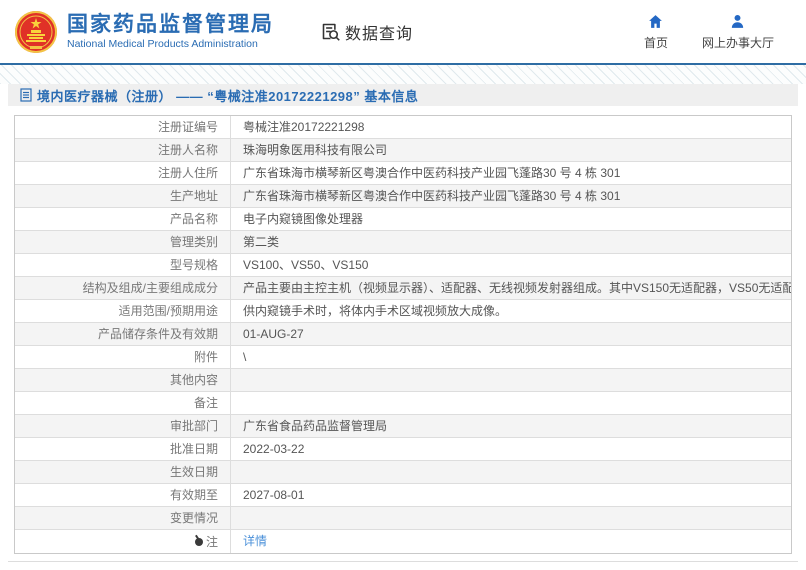 This screenshot has height=570, width=806. I want to click on field-value: 电子内窥镜图像处理器, so click(303, 219).